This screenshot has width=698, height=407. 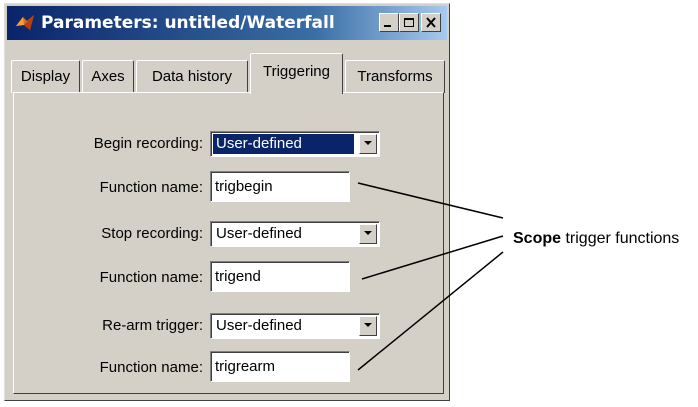 I want to click on callout-lines, so click(x=430, y=276).